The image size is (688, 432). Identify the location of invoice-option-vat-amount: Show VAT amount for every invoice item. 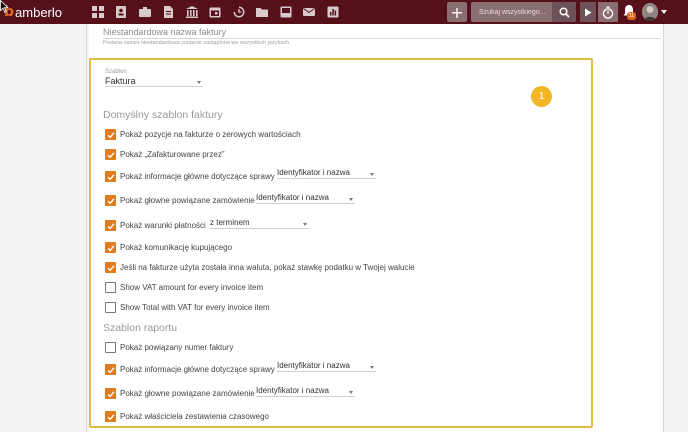
(184, 287).